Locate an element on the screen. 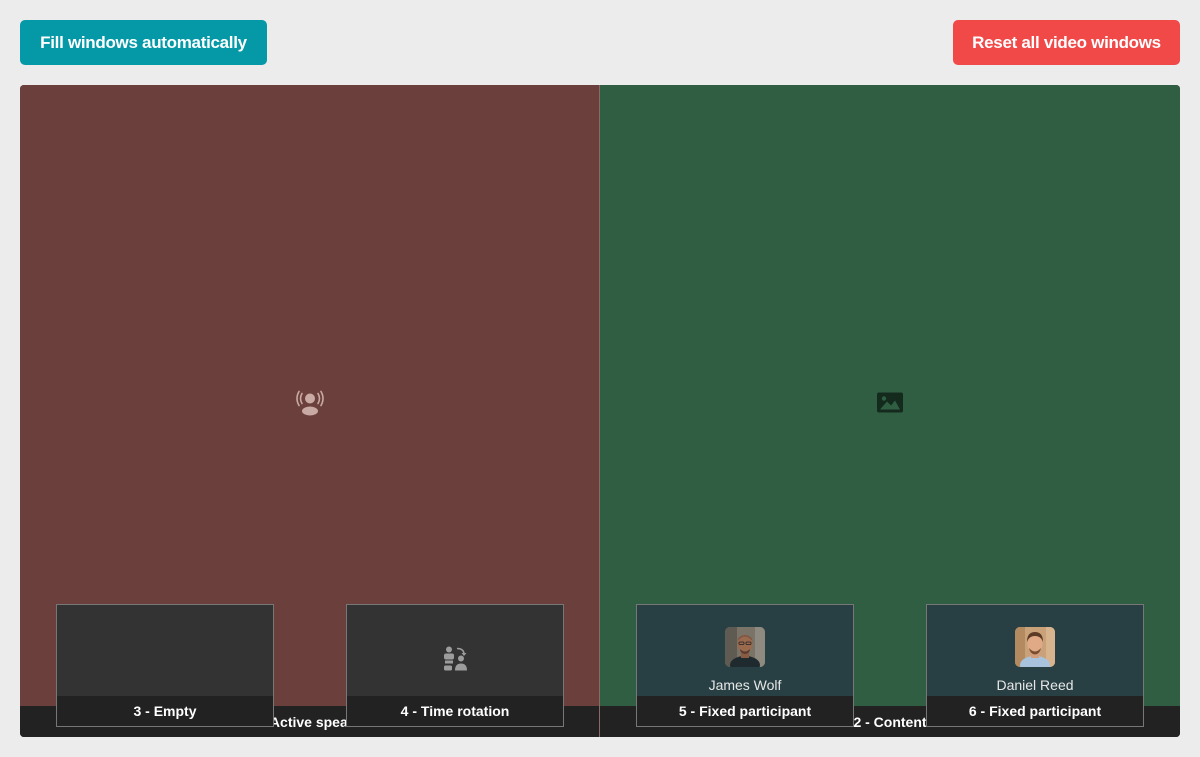 Image resolution: width=1200 pixels, height=757 pixels. tile-label: 5 - Fixed participant is located at coordinates (745, 711).